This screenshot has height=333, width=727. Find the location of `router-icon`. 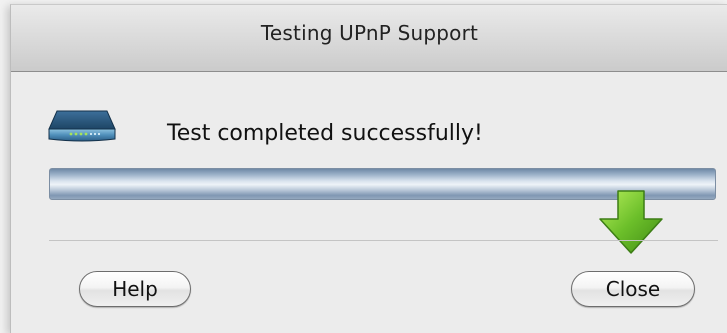

router-icon is located at coordinates (82, 125).